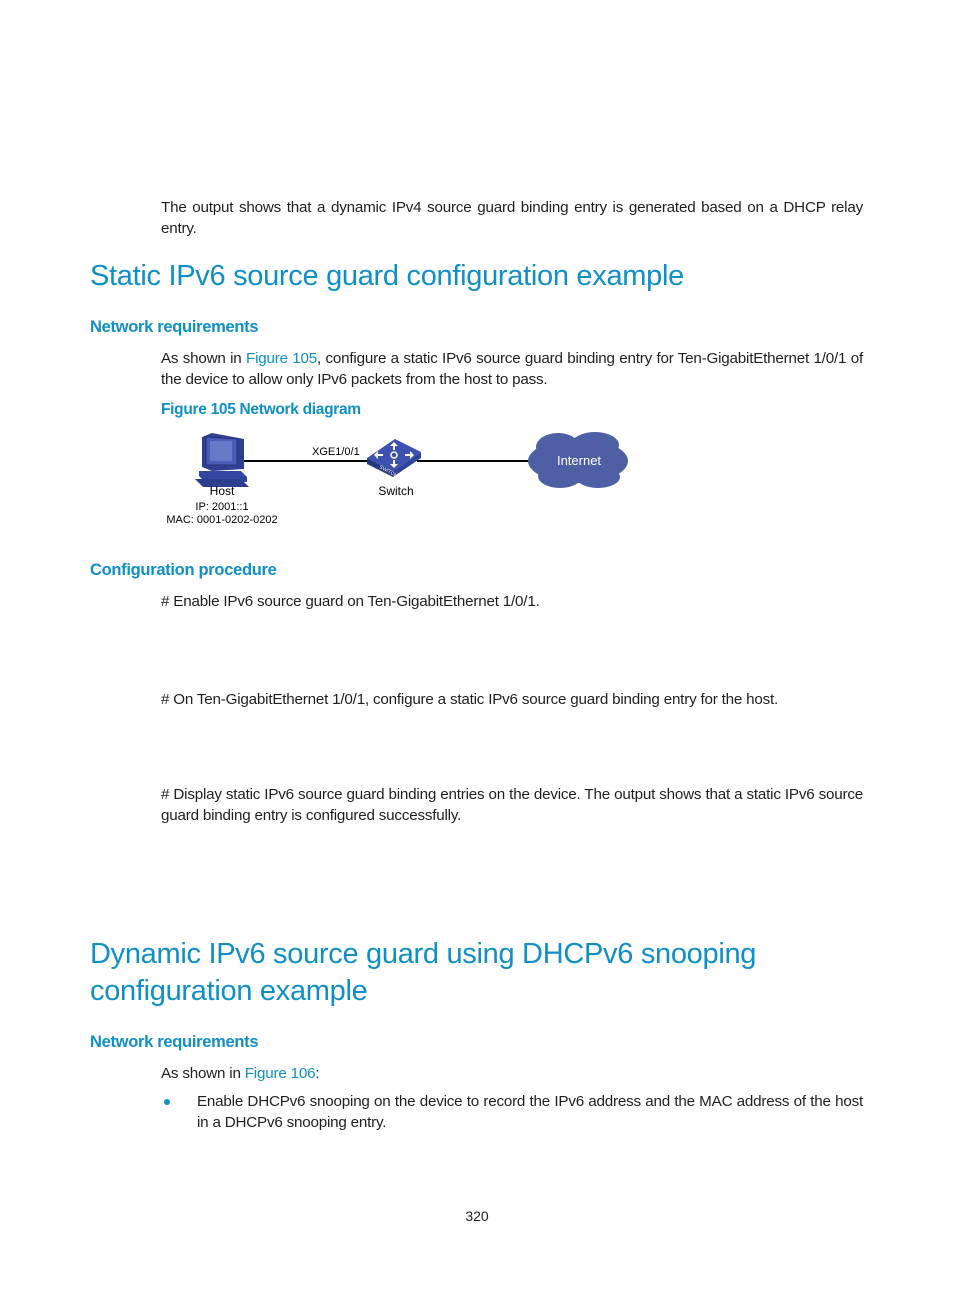  Describe the element at coordinates (222, 491) in the screenshot. I see `host-label: Host` at that location.